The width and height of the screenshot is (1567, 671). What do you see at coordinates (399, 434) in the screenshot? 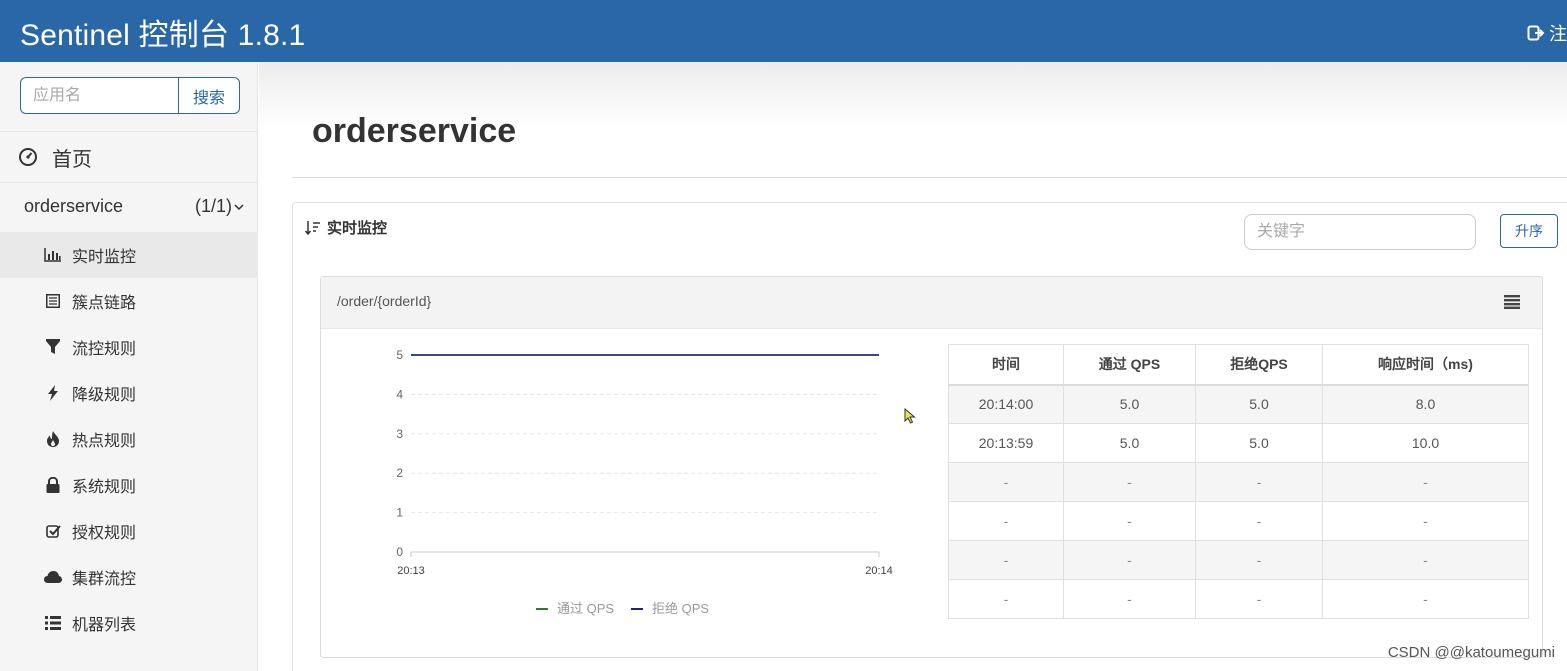
I see `y-tick-label: 3` at bounding box center [399, 434].